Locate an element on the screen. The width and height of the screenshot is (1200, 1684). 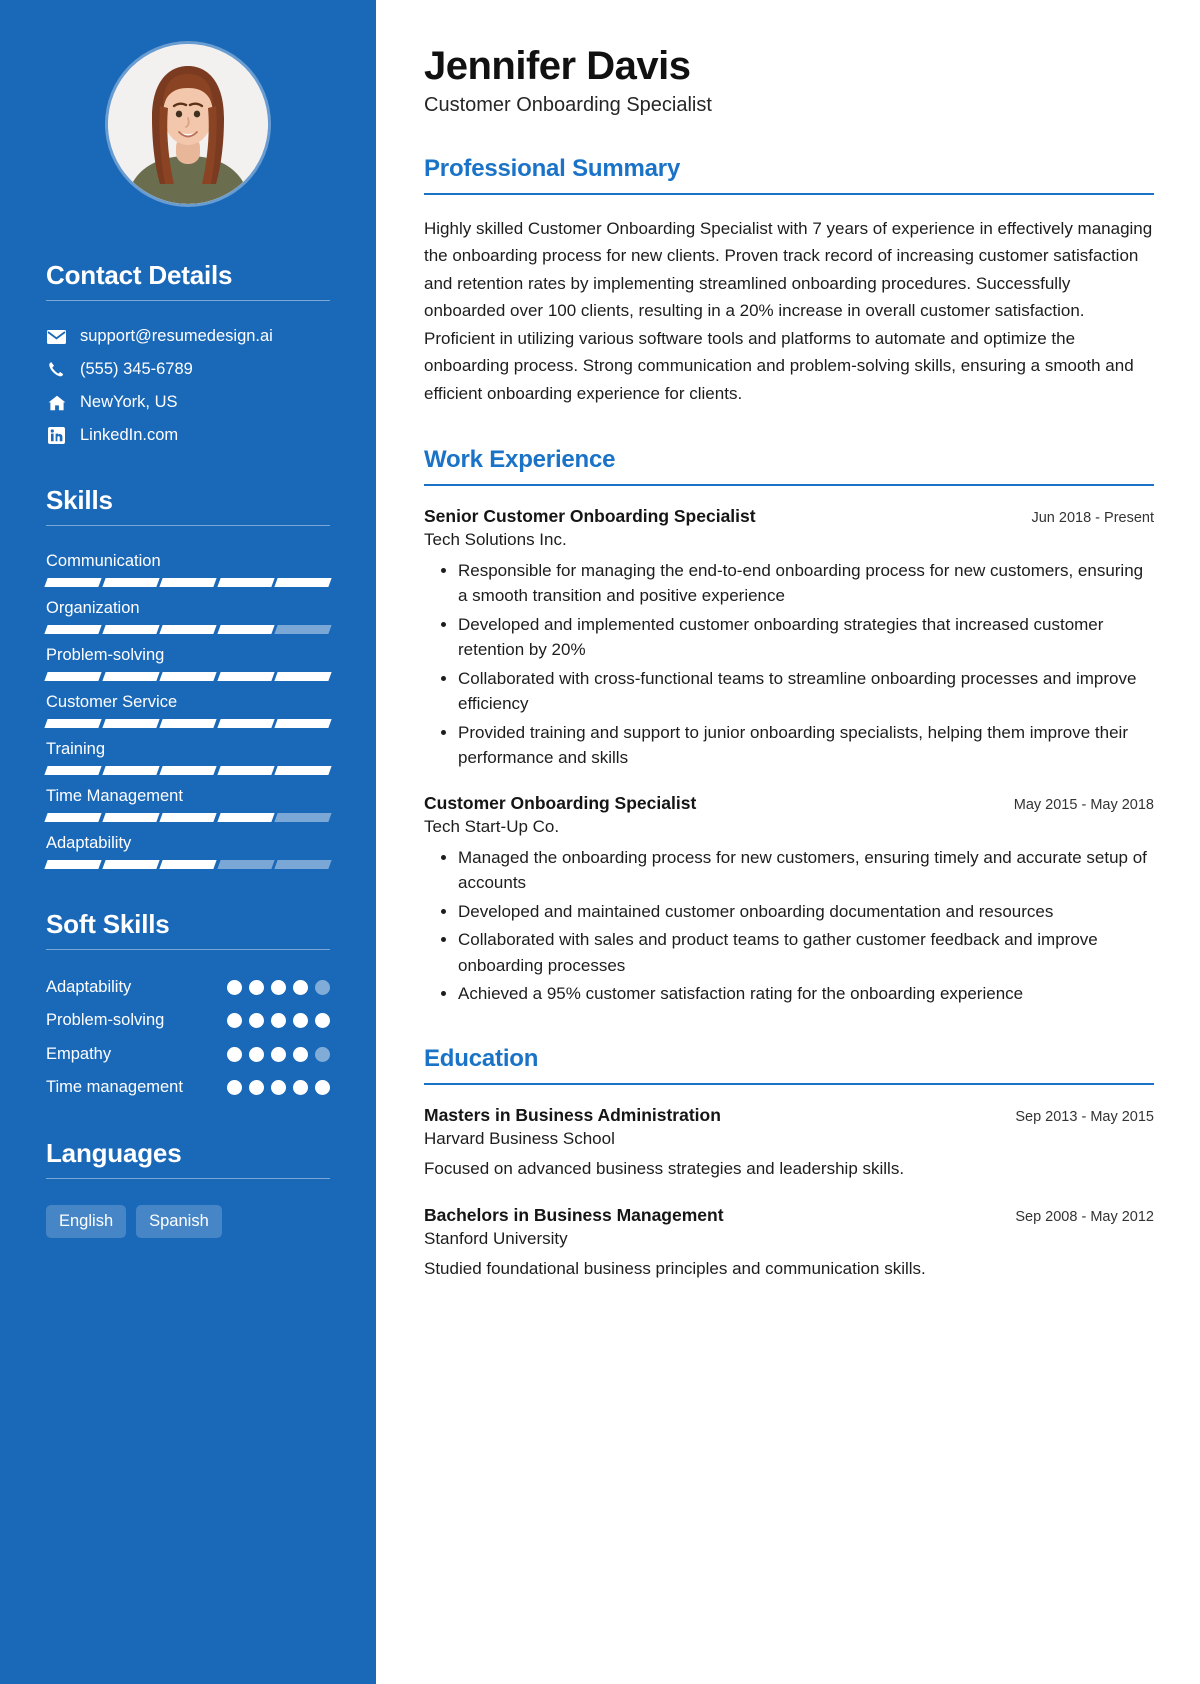
avatar-wrap is located at coordinates (188, 124).